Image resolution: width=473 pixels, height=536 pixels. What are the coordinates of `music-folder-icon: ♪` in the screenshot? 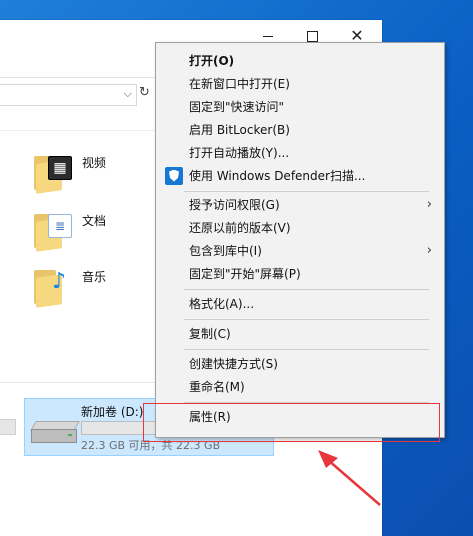 It's located at (54, 287).